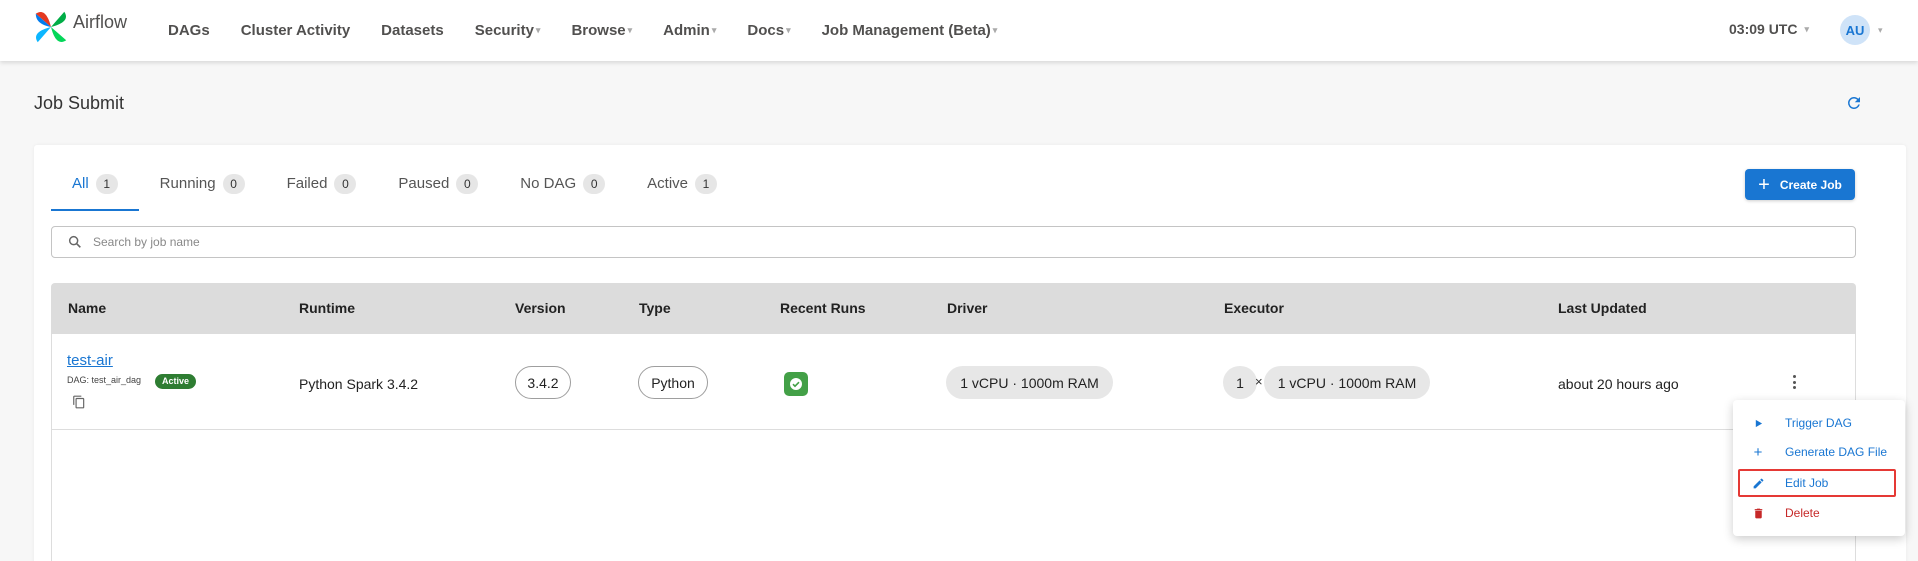 This screenshot has width=1918, height=561. What do you see at coordinates (359, 384) in the screenshot?
I see `runtime-cell: Python Spark 3.4.2` at bounding box center [359, 384].